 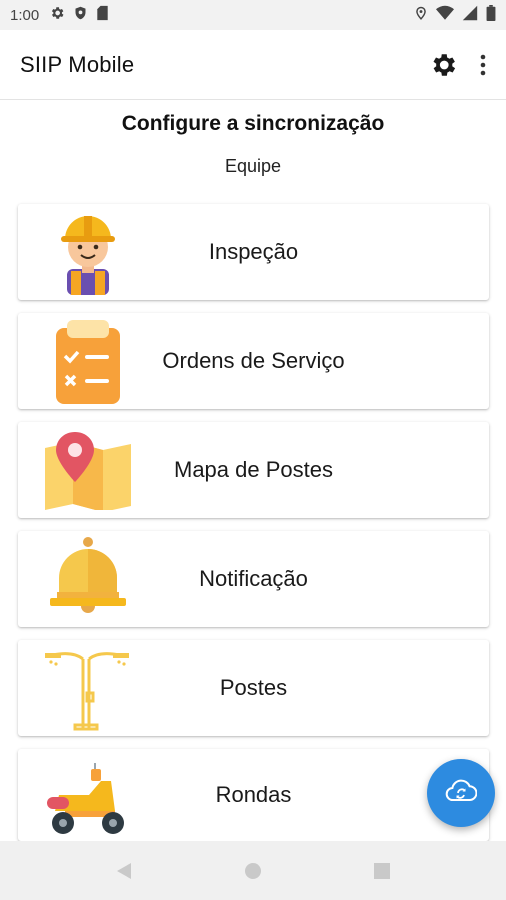 I want to click on system-nav-bar, so click(x=253, y=870).